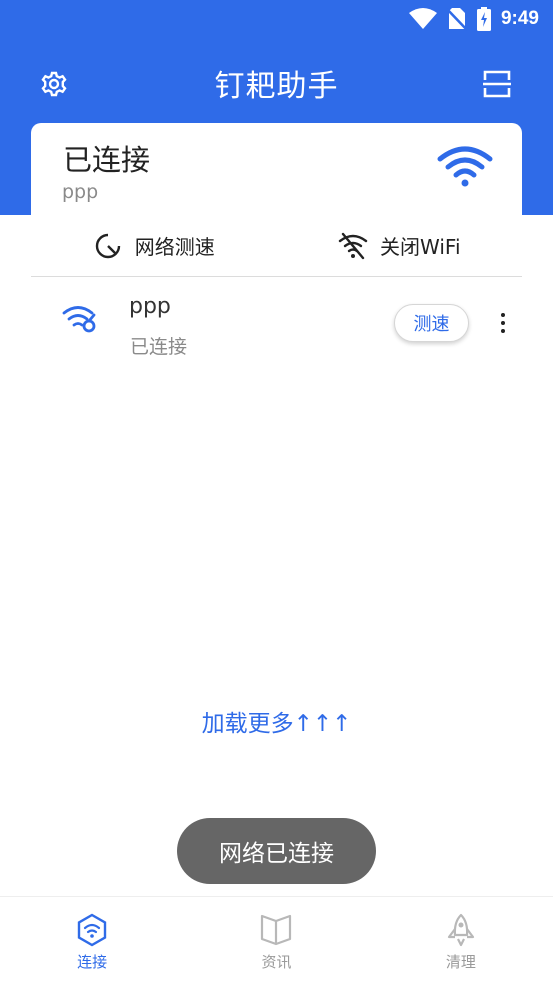 This screenshot has width=553, height=983. I want to click on scan-button, so click(497, 84).